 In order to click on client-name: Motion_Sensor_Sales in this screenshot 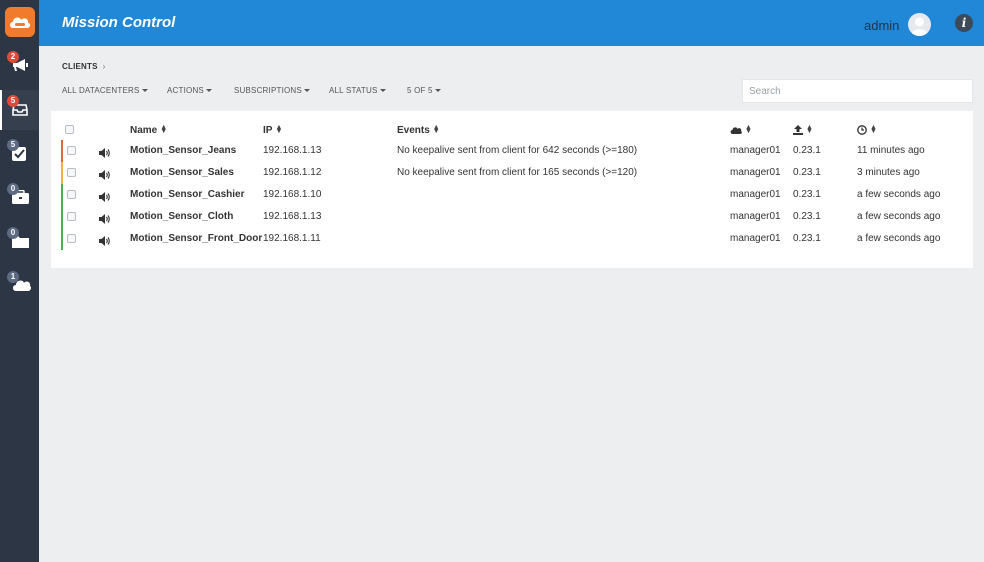, I will do `click(182, 172)`.